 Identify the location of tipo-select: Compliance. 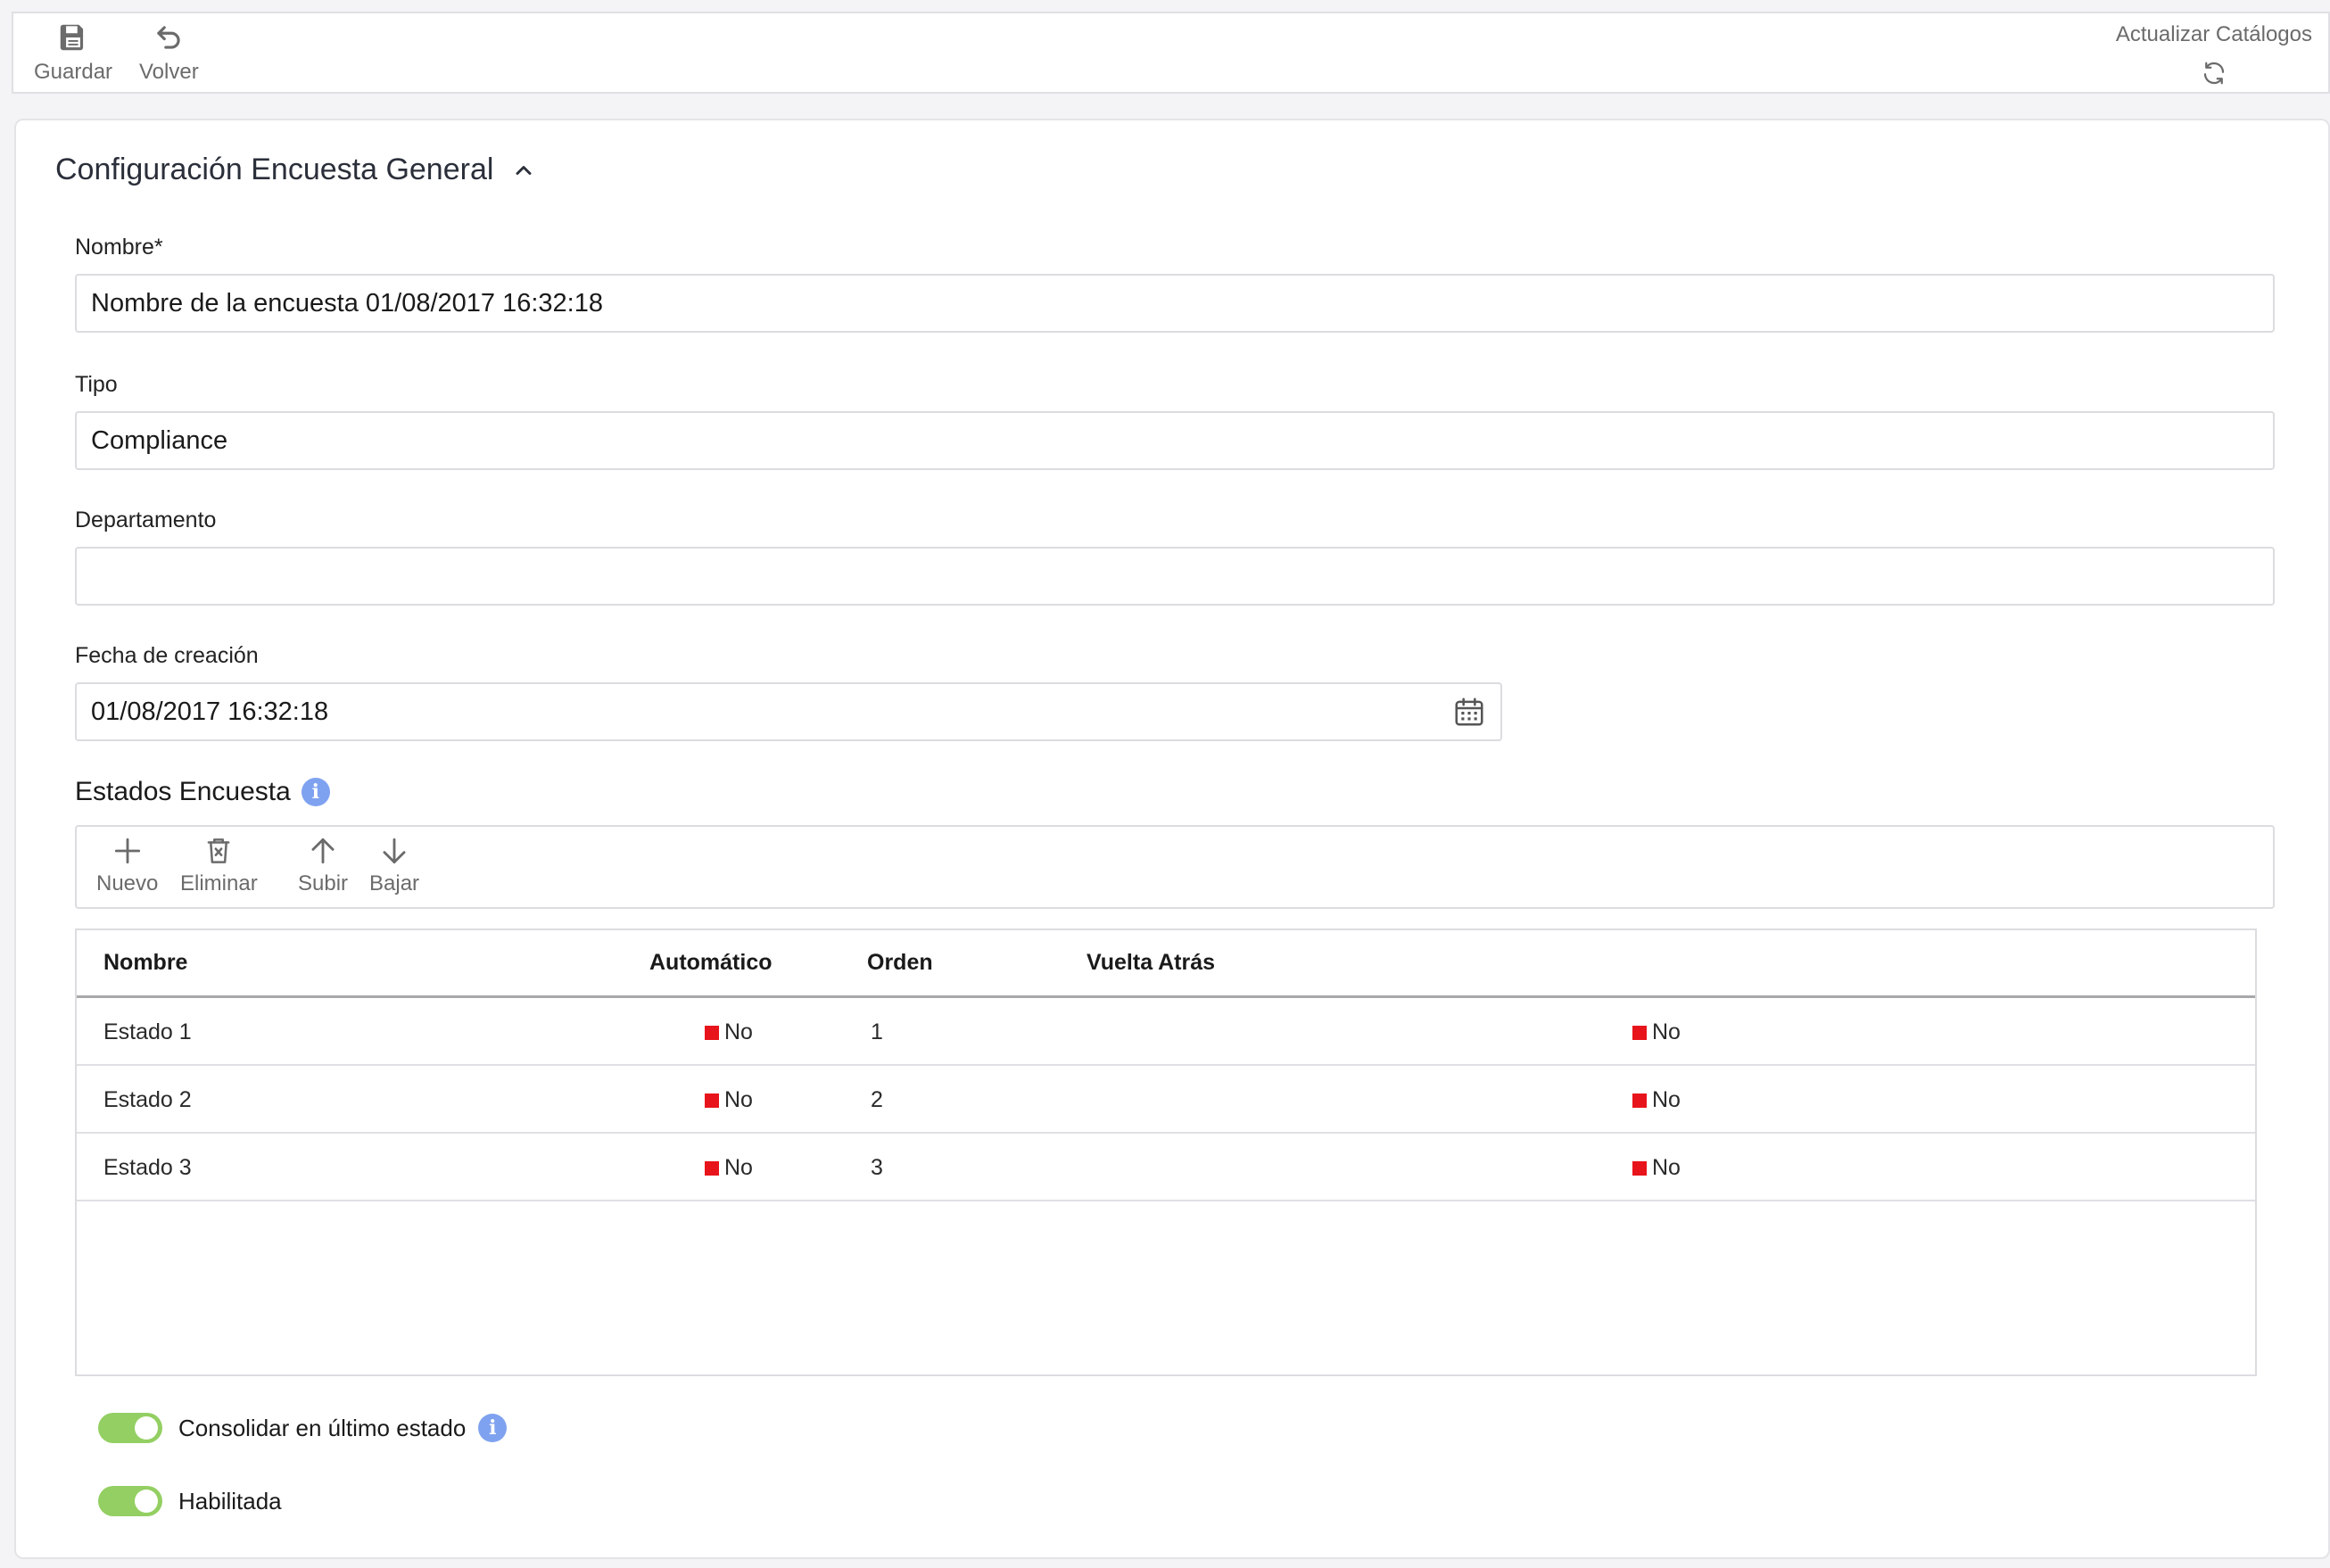
(1175, 440).